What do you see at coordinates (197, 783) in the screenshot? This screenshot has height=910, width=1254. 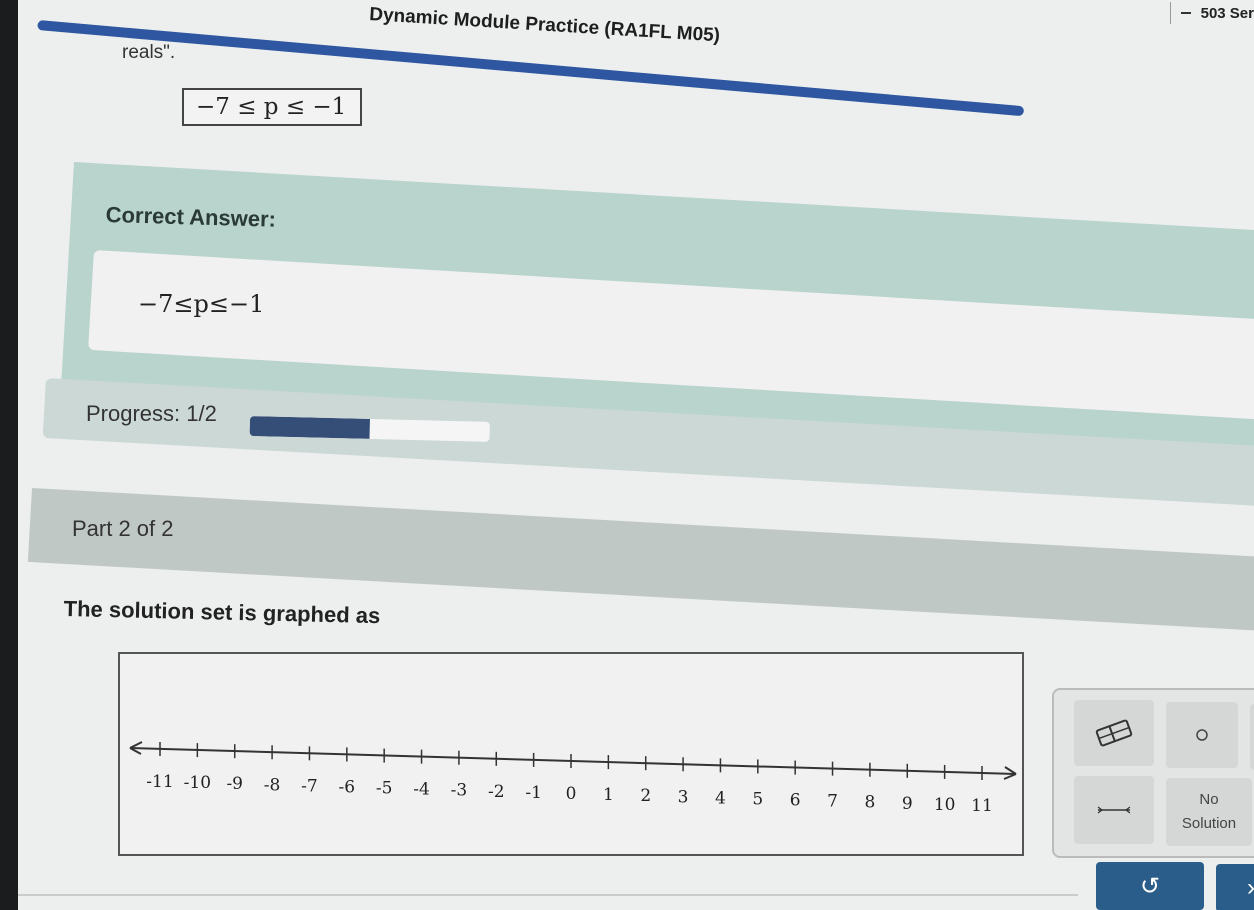 I see `tick-label: -10` at bounding box center [197, 783].